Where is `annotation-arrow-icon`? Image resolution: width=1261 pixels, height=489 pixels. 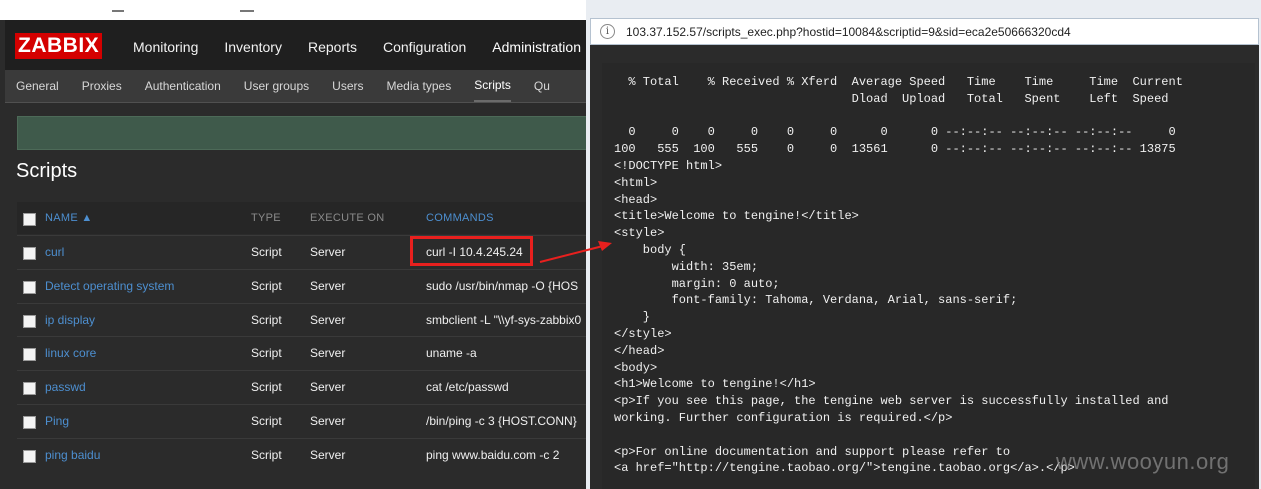 annotation-arrow-icon is located at coordinates (575, 252).